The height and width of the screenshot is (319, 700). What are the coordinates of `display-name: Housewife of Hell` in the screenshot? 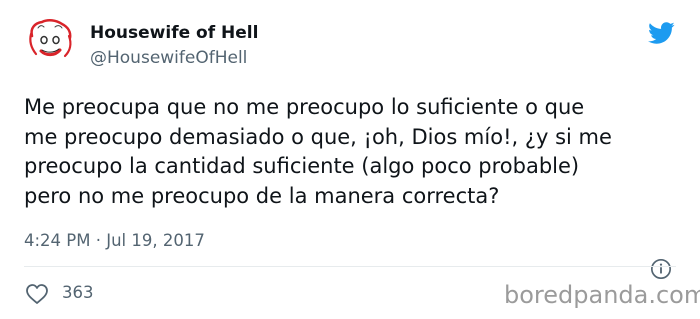 It's located at (174, 33).